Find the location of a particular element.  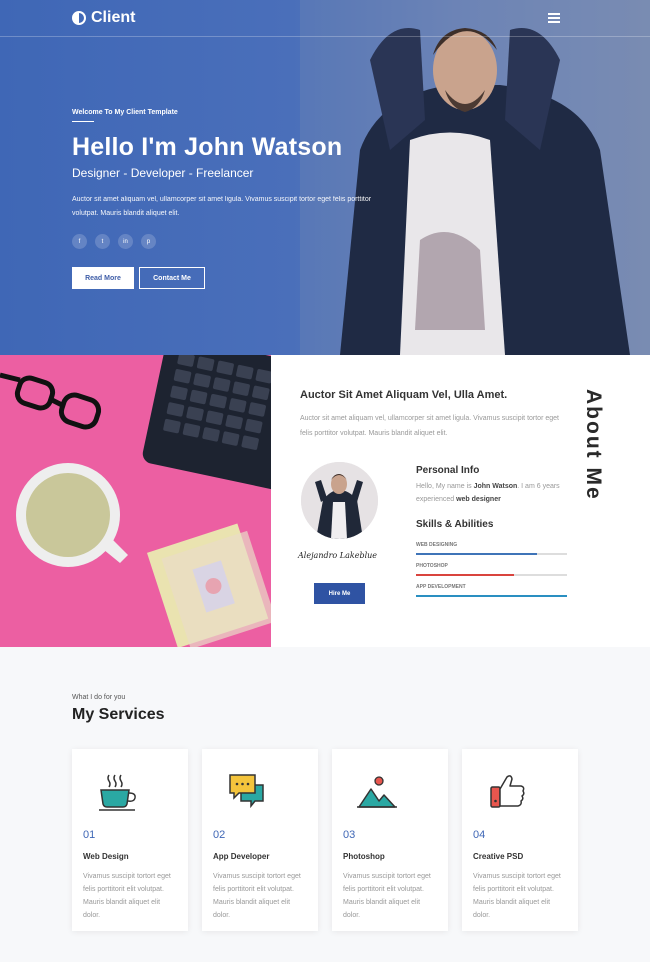

about-me-vertical-title: About Me is located at coordinates (593, 445).